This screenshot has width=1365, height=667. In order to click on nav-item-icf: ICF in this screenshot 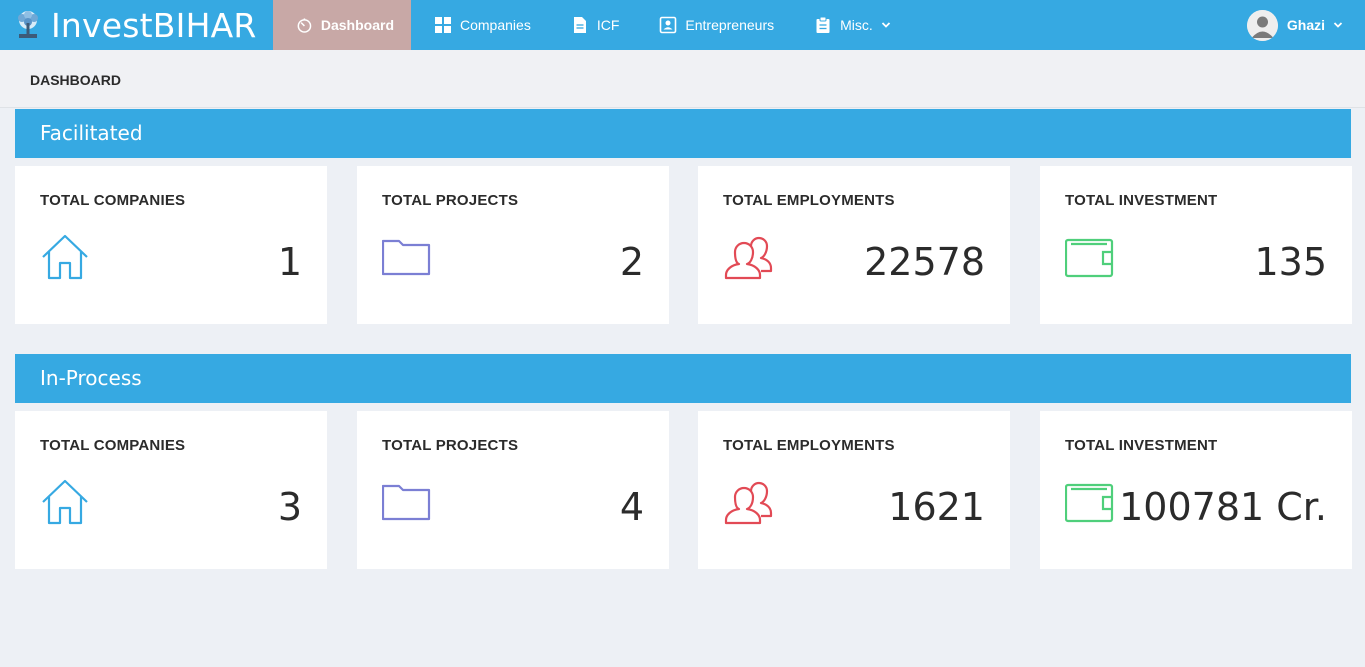, I will do `click(592, 25)`.